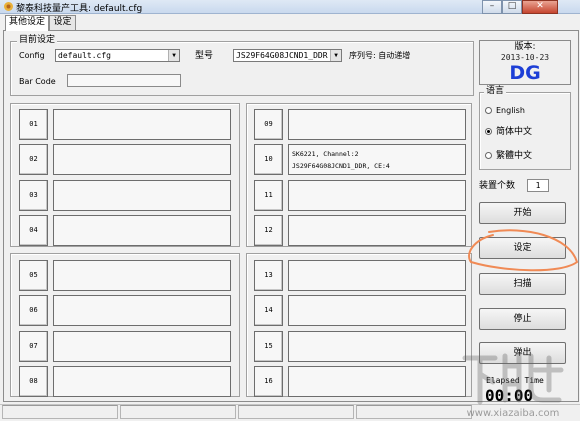 Image resolution: width=580 pixels, height=421 pixels. Describe the element at coordinates (523, 250) in the screenshot. I see `highlight-circle` at that location.